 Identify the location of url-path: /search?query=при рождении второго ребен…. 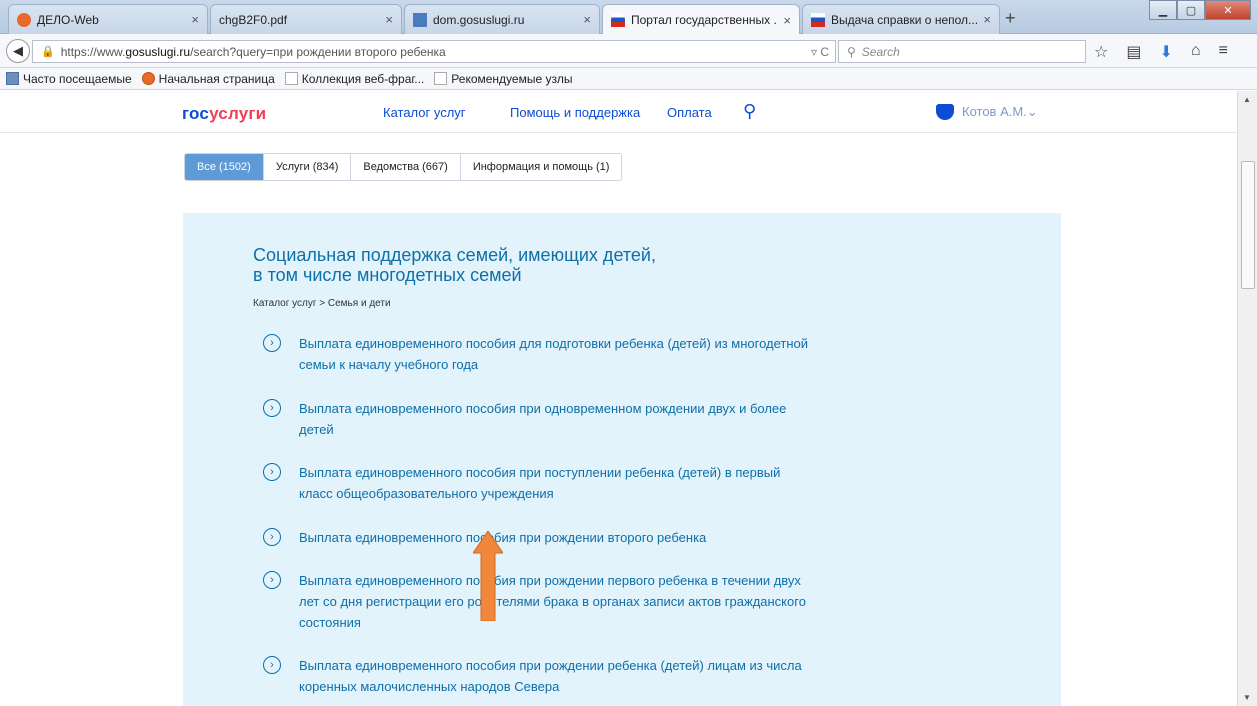
(318, 51).